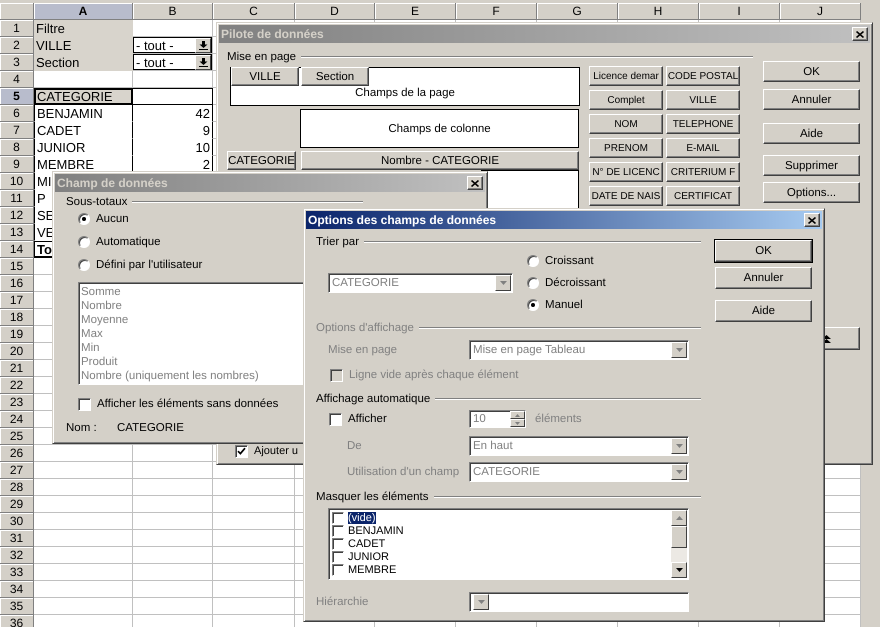  I want to click on table-cell: 10, so click(173, 147).